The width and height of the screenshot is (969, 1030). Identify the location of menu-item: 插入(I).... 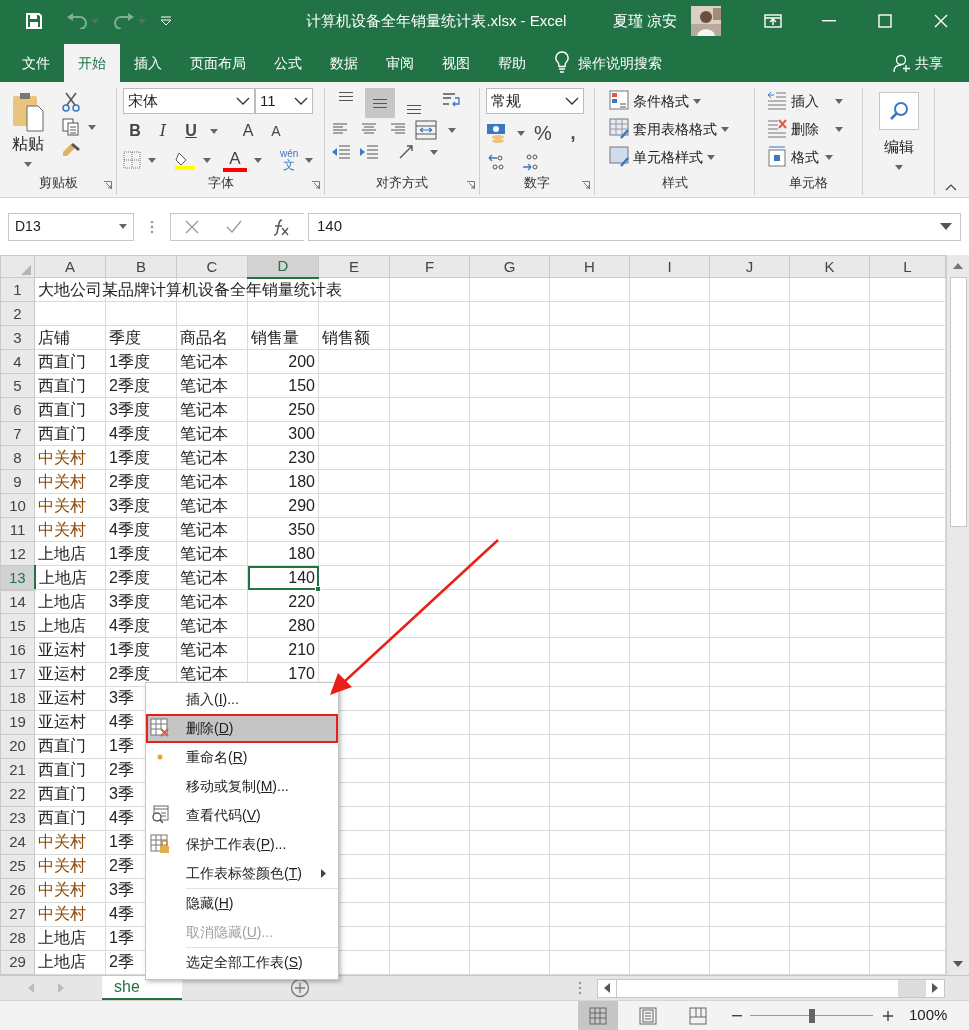
(242, 699).